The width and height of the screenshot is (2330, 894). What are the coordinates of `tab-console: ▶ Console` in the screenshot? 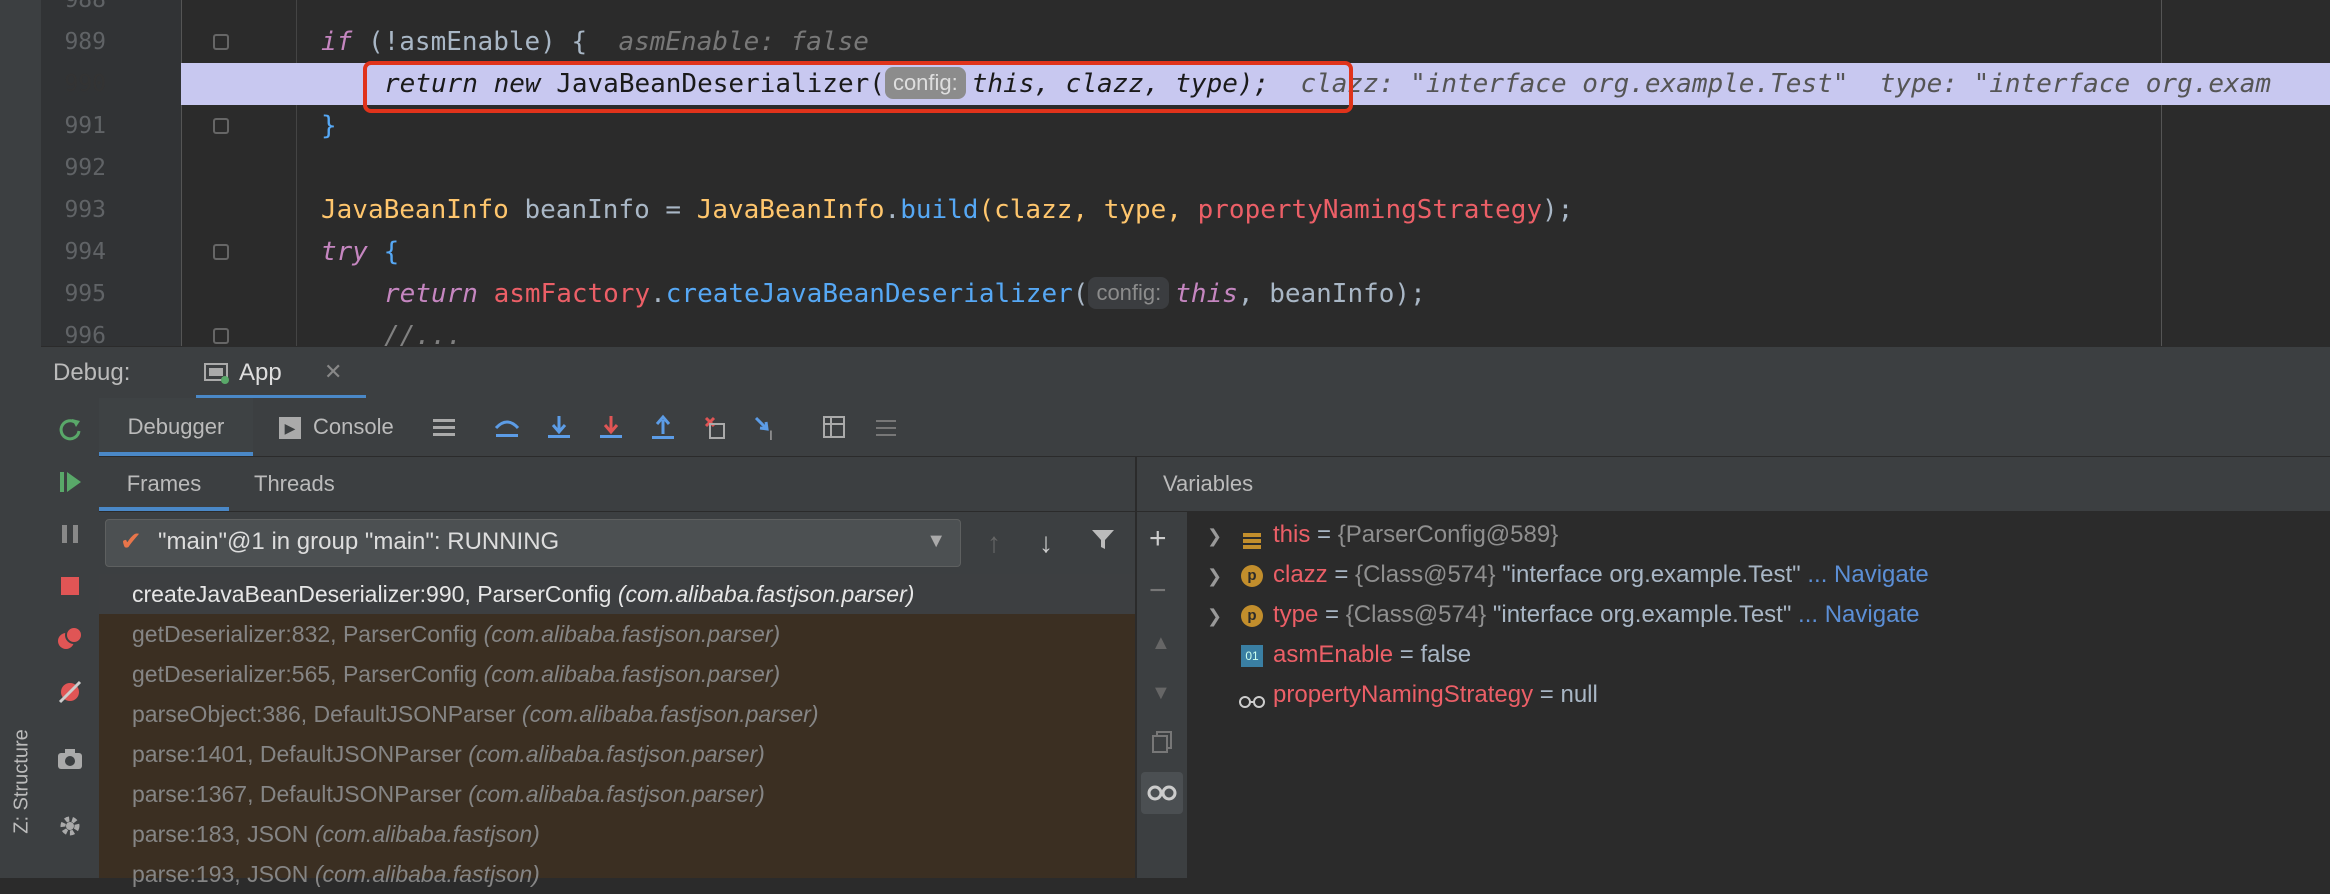 It's located at (336, 427).